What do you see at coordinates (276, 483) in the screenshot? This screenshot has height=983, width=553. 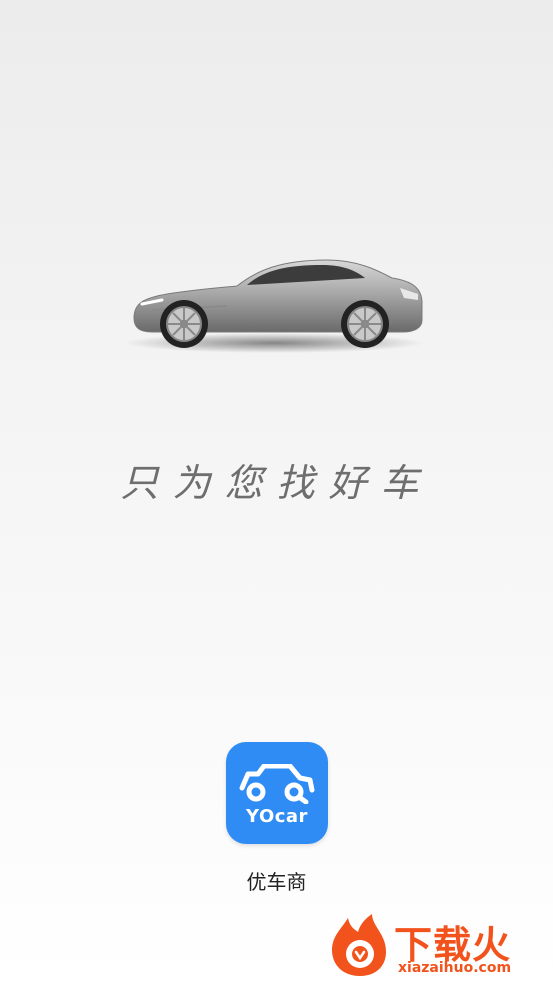 I see `slogan-text: 只为您找好车` at bounding box center [276, 483].